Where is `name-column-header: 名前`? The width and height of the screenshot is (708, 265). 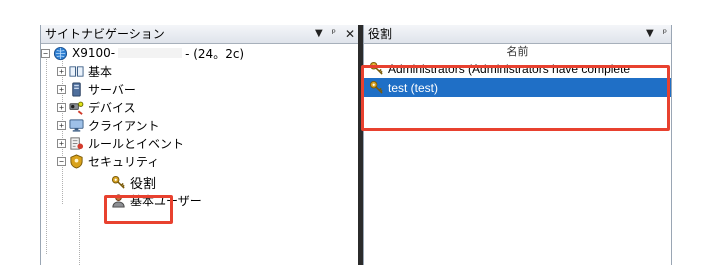 name-column-header: 名前 is located at coordinates (517, 51).